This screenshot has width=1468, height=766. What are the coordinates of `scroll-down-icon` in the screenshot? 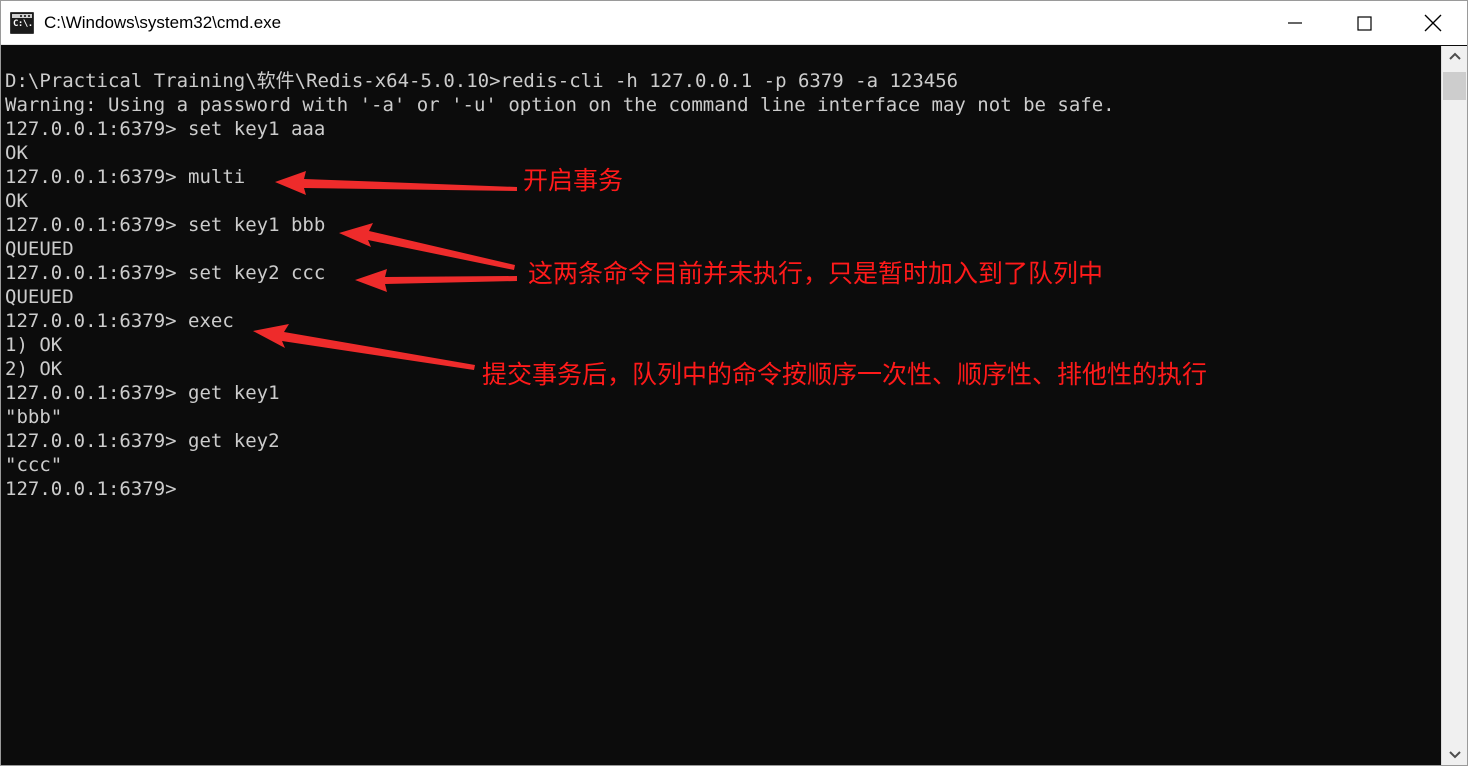 It's located at (1454, 754).